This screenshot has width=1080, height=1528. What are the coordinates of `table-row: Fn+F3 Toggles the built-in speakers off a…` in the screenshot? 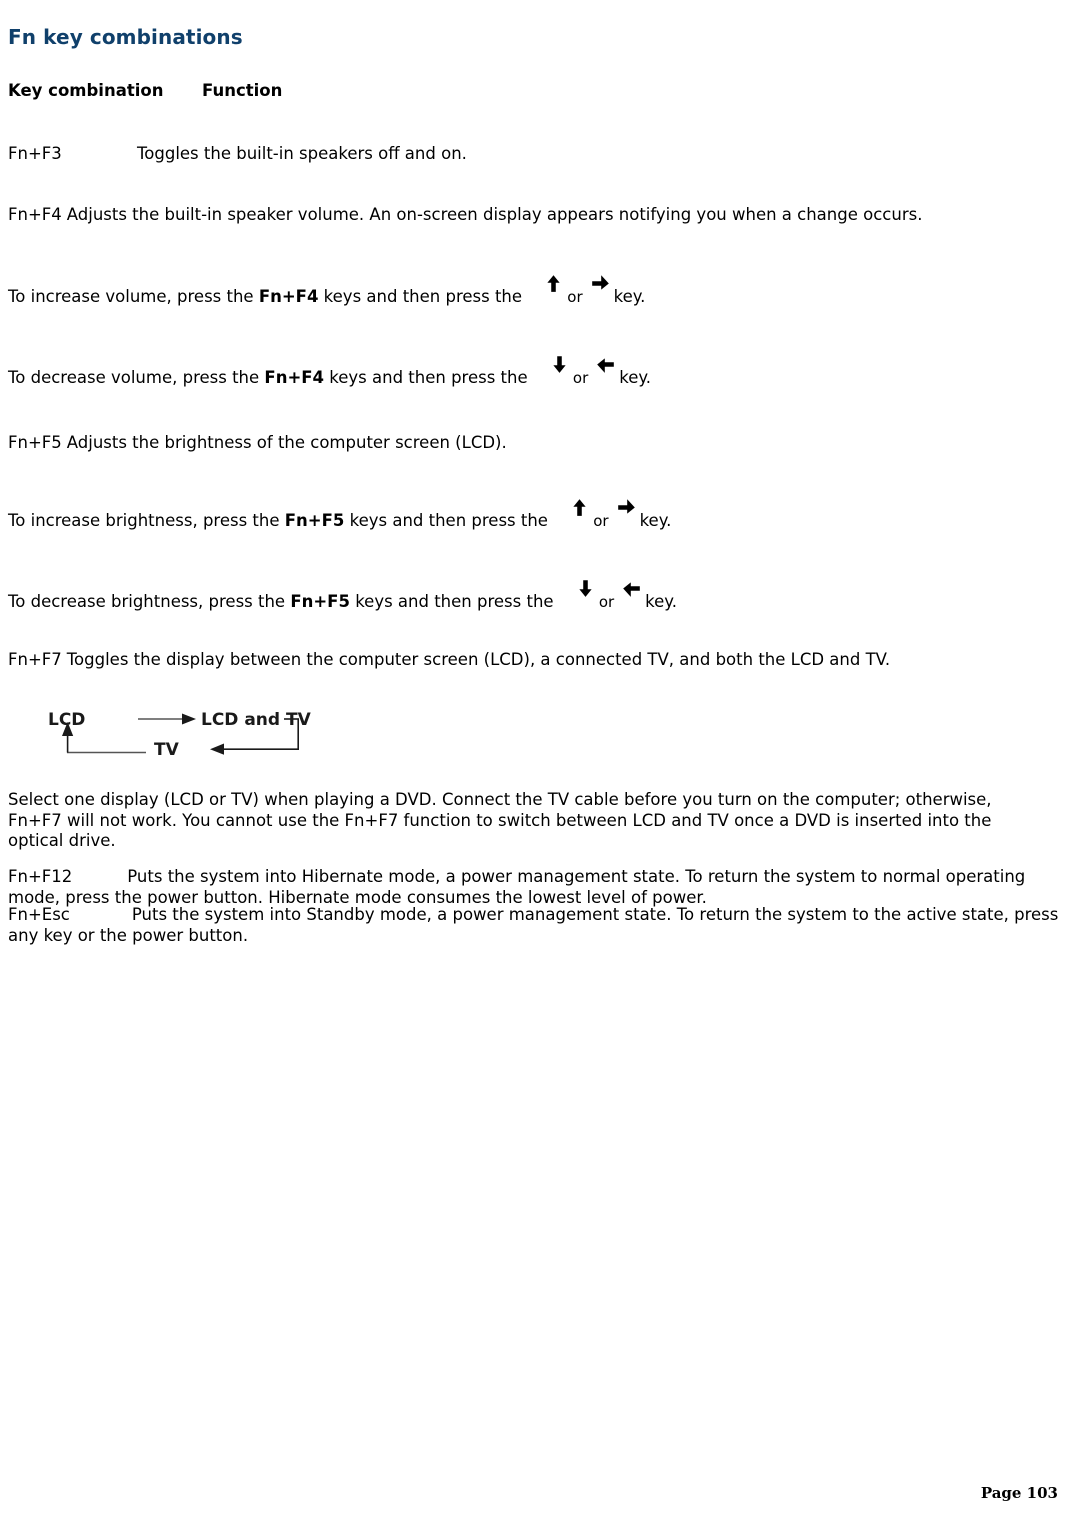 It's located at (237, 154).